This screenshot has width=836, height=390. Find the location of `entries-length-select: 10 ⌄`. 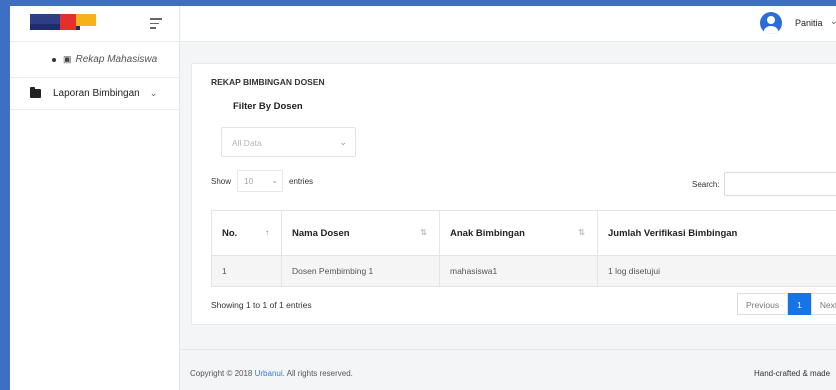

entries-length-select: 10 ⌄ is located at coordinates (260, 181).